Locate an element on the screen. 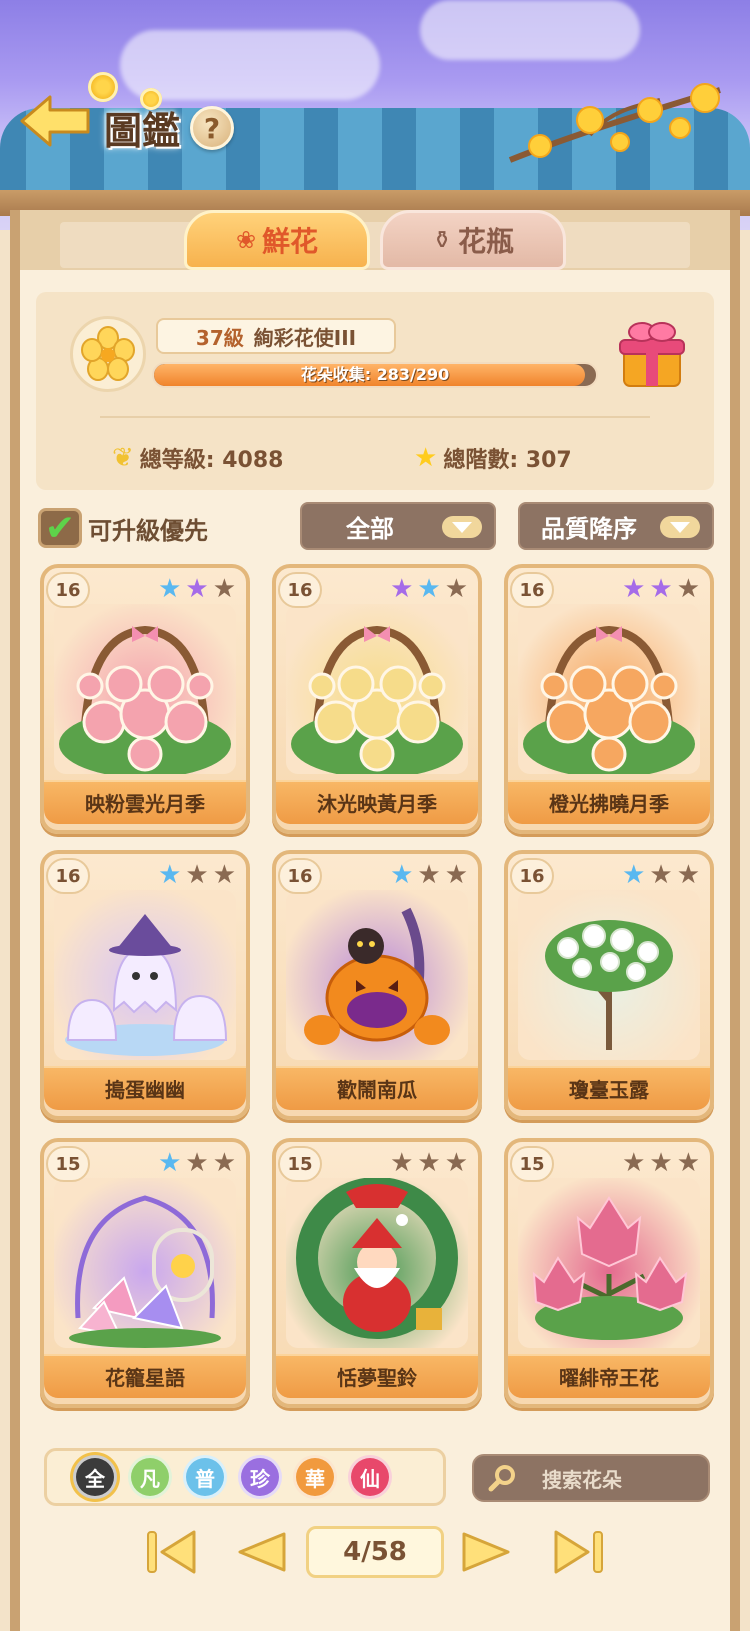 This screenshot has width=750, height=1631. protea-illustration is located at coordinates (609, 1263).